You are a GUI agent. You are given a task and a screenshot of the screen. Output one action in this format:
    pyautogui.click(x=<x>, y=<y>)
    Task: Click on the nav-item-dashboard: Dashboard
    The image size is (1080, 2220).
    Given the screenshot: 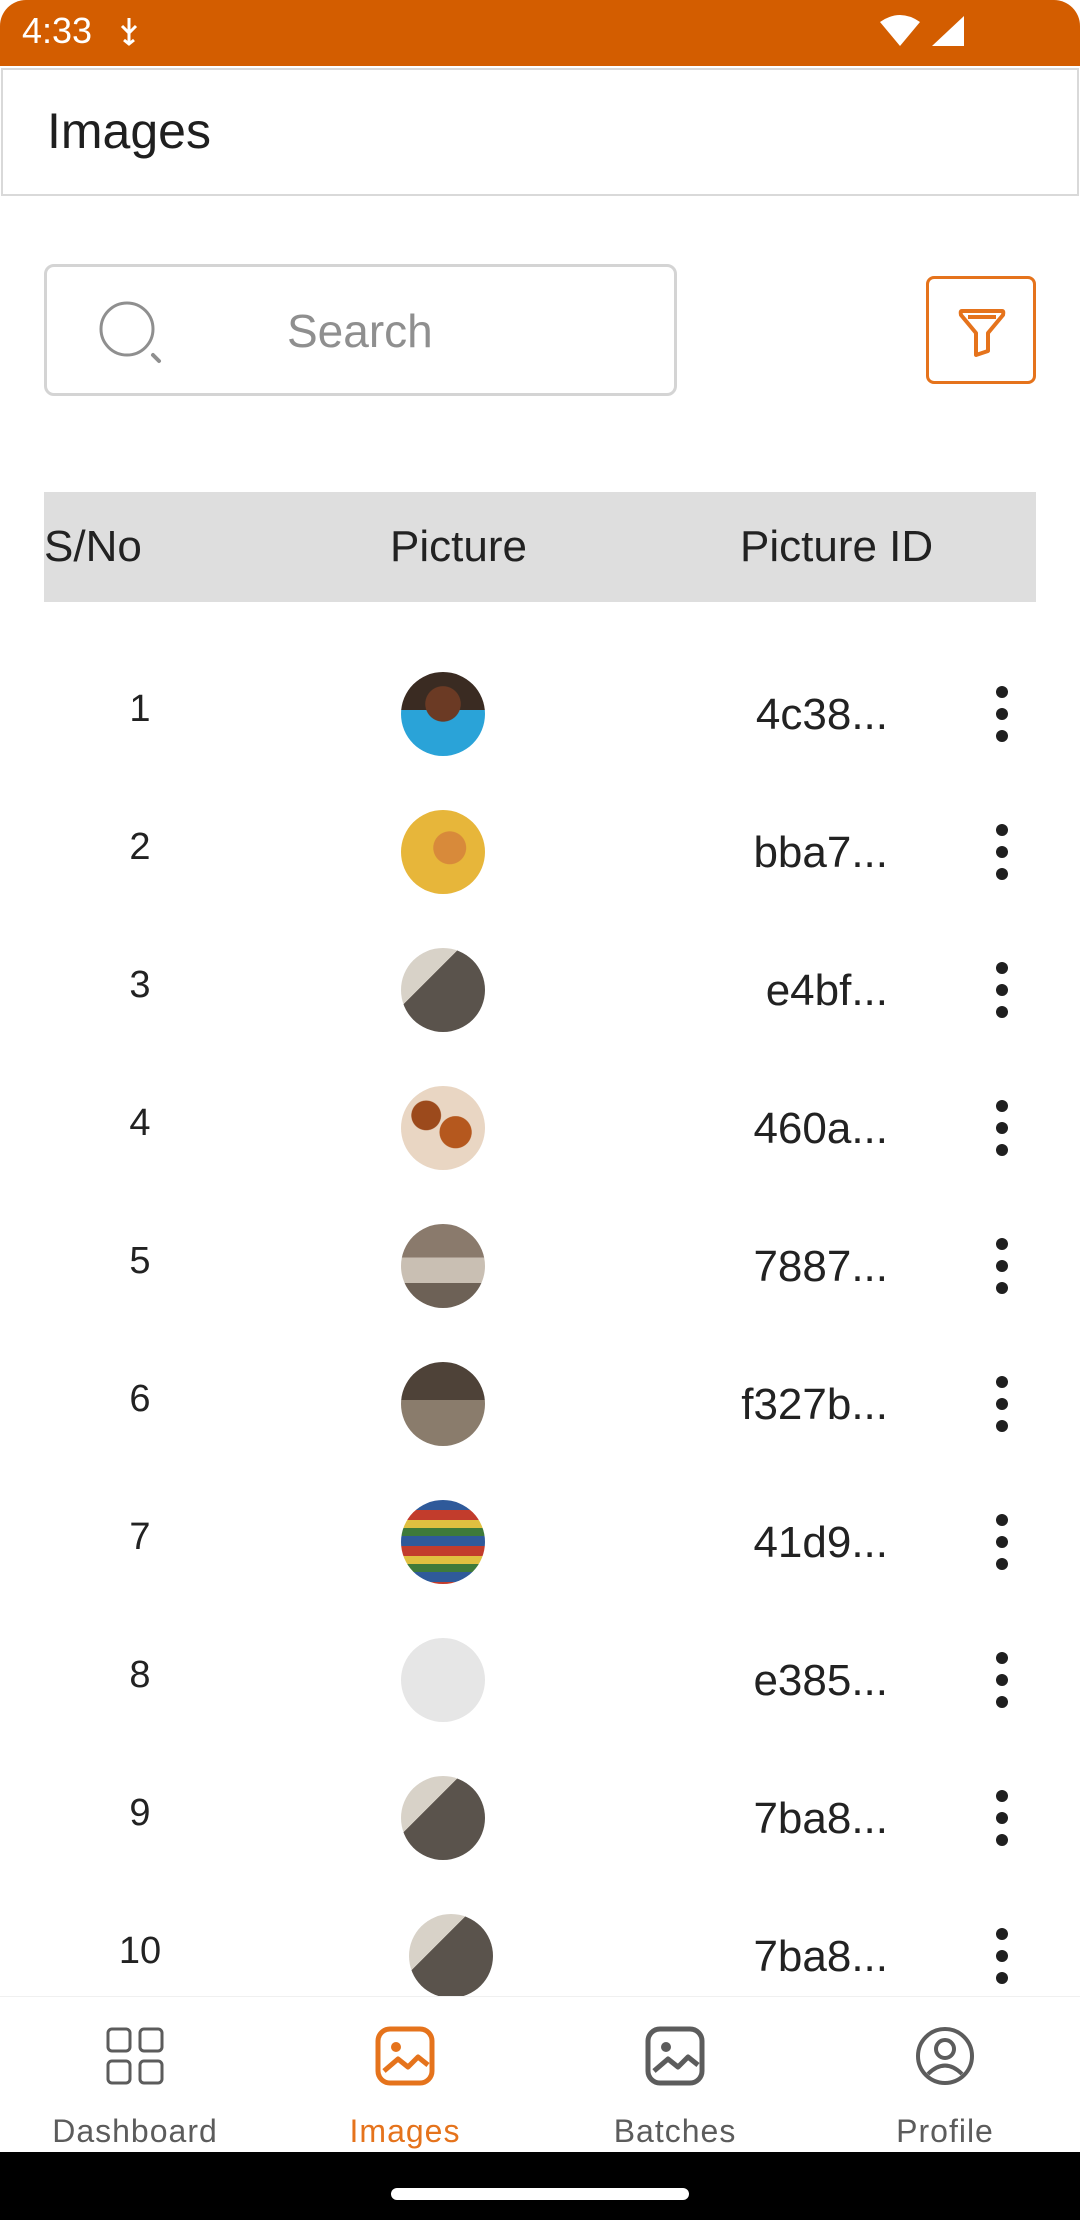 What is the action you would take?
    pyautogui.click(x=135, y=2075)
    